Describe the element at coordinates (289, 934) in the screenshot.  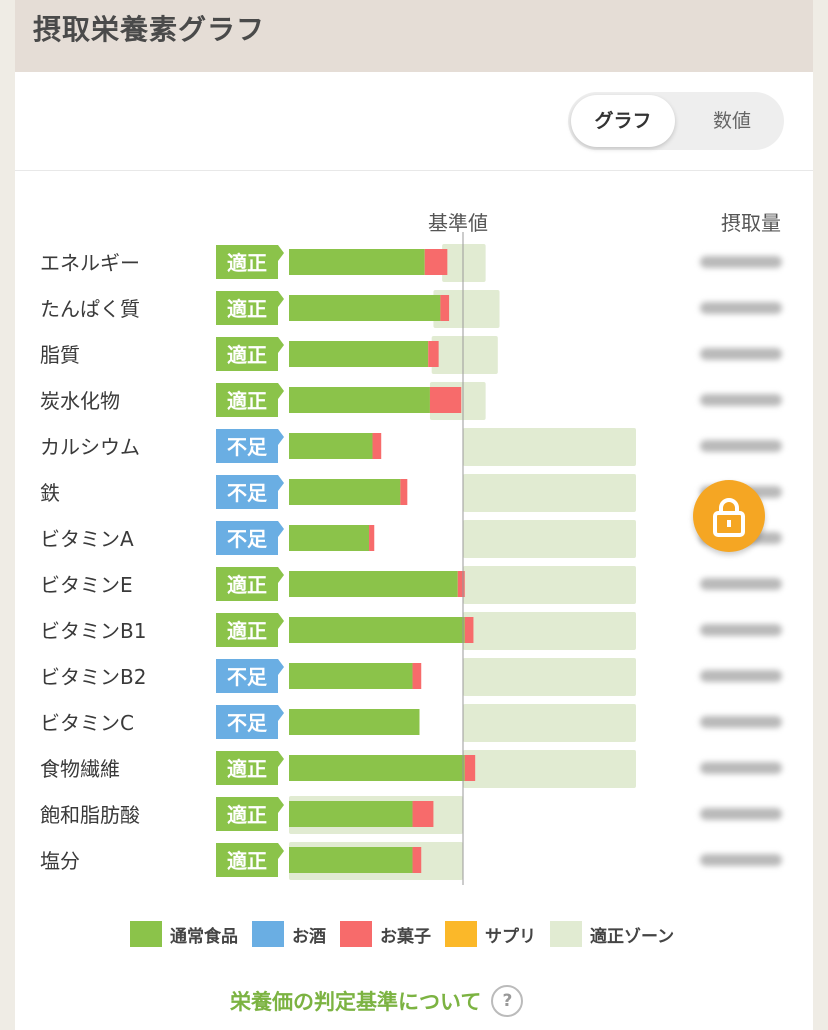
I see `legend-item: お酒` at that location.